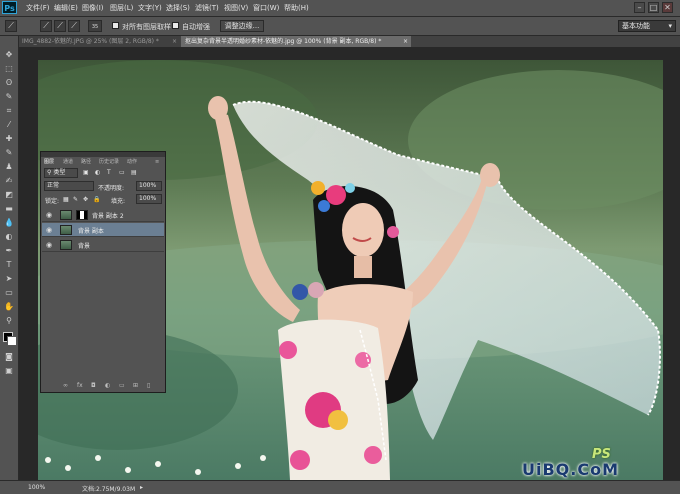 This screenshot has height=494, width=680. I want to click on brush-size-value: 35, so click(95, 27).